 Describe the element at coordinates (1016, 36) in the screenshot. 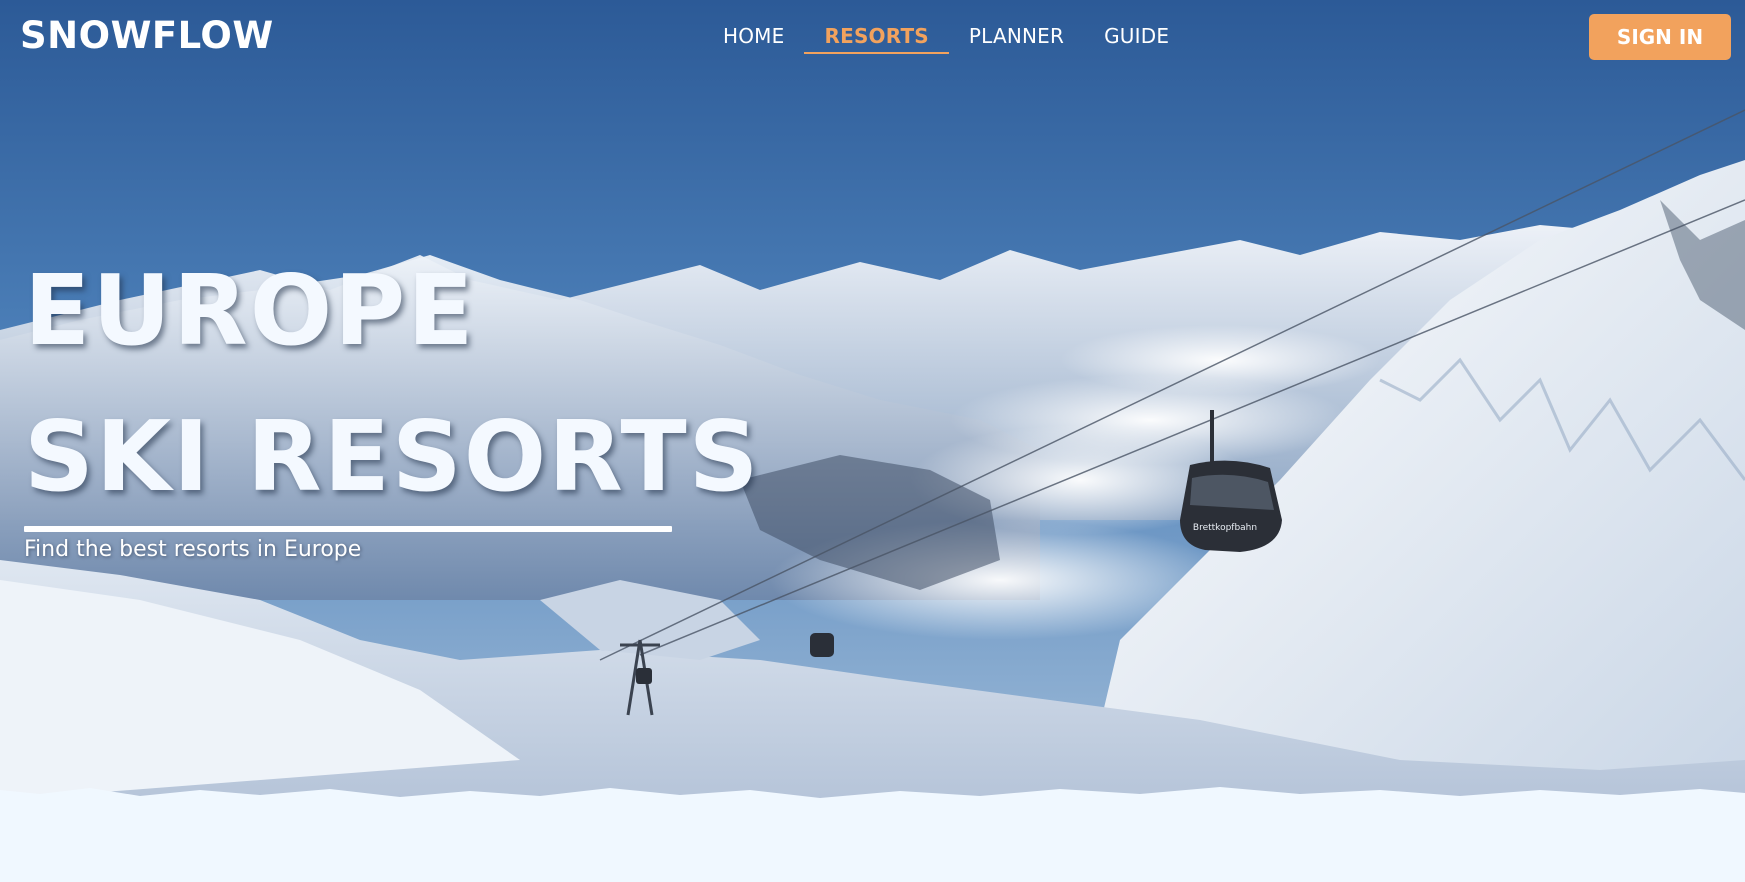

I see `nav-link-planner: PLANNER` at that location.